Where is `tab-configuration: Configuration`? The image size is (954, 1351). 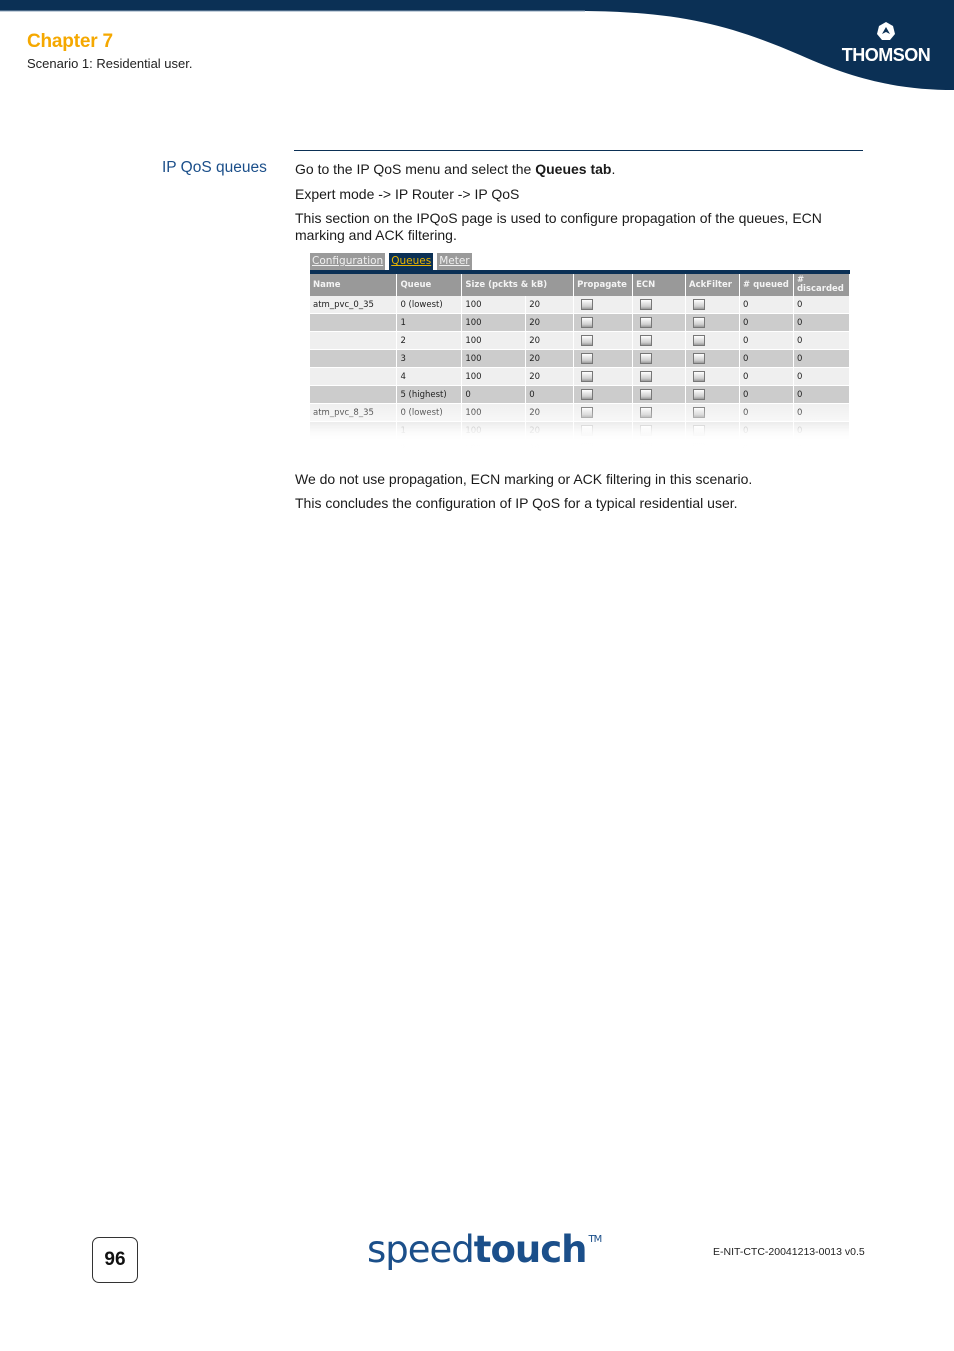
tab-configuration: Configuration is located at coordinates (348, 261).